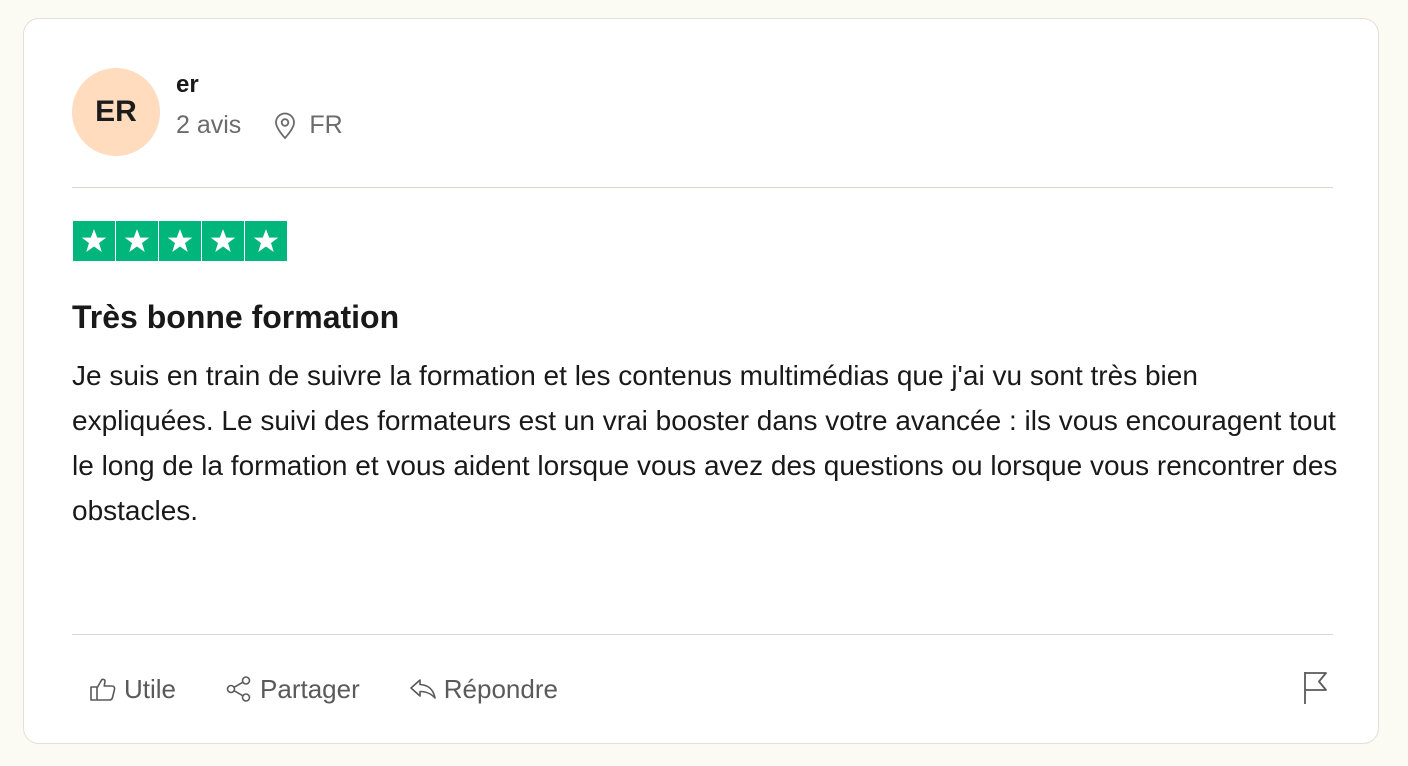  Describe the element at coordinates (702, 187) in the screenshot. I see `header-divider` at that location.